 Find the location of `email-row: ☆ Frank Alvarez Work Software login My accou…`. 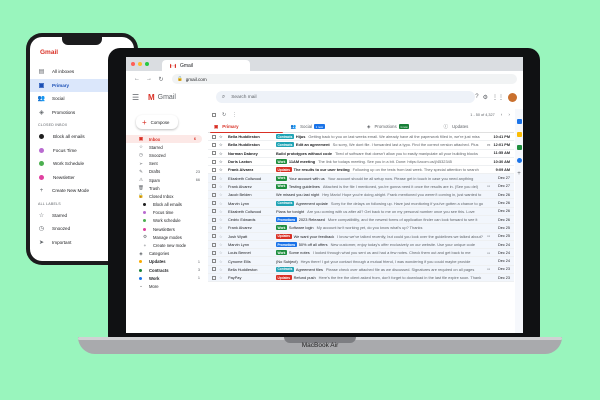

email-row: ☆ Frank Alvarez Work Software login My accou… is located at coordinates (361, 228).